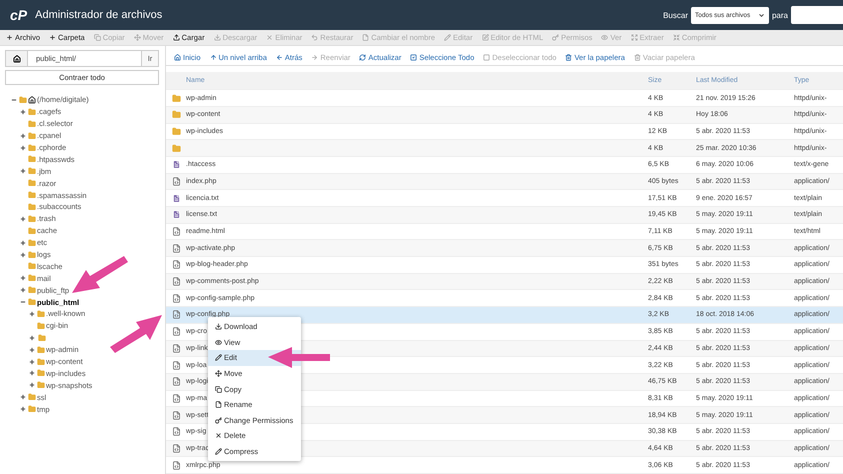 This screenshot has height=474, width=843. I want to click on upload-icon, so click(176, 37).